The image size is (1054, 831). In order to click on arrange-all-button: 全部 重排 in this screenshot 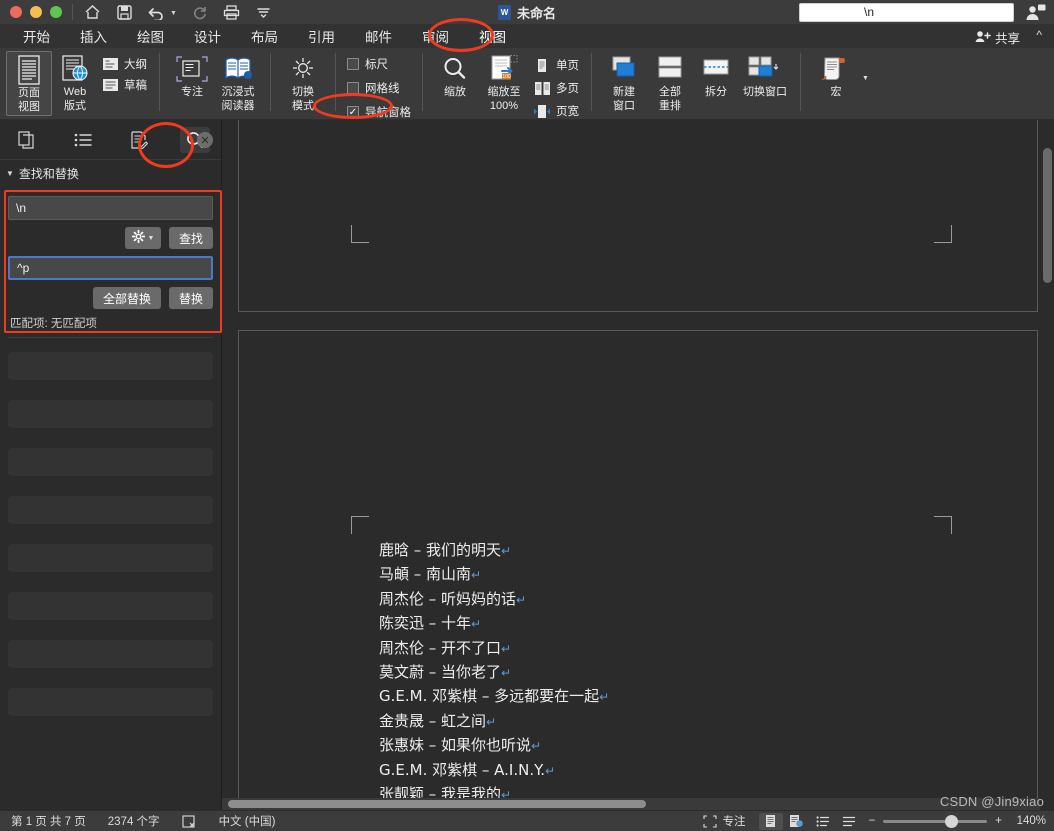, I will do `click(670, 82)`.